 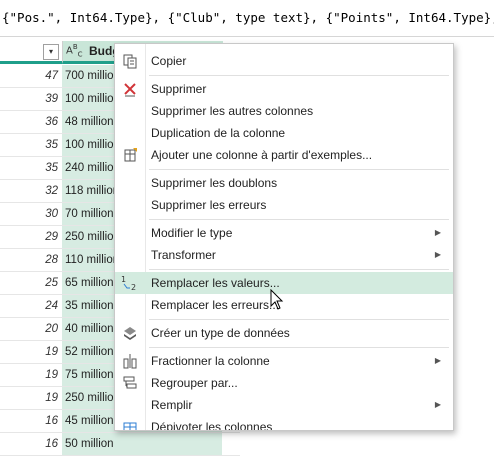 What do you see at coordinates (31, 306) in the screenshot?
I see `points-cell: 24` at bounding box center [31, 306].